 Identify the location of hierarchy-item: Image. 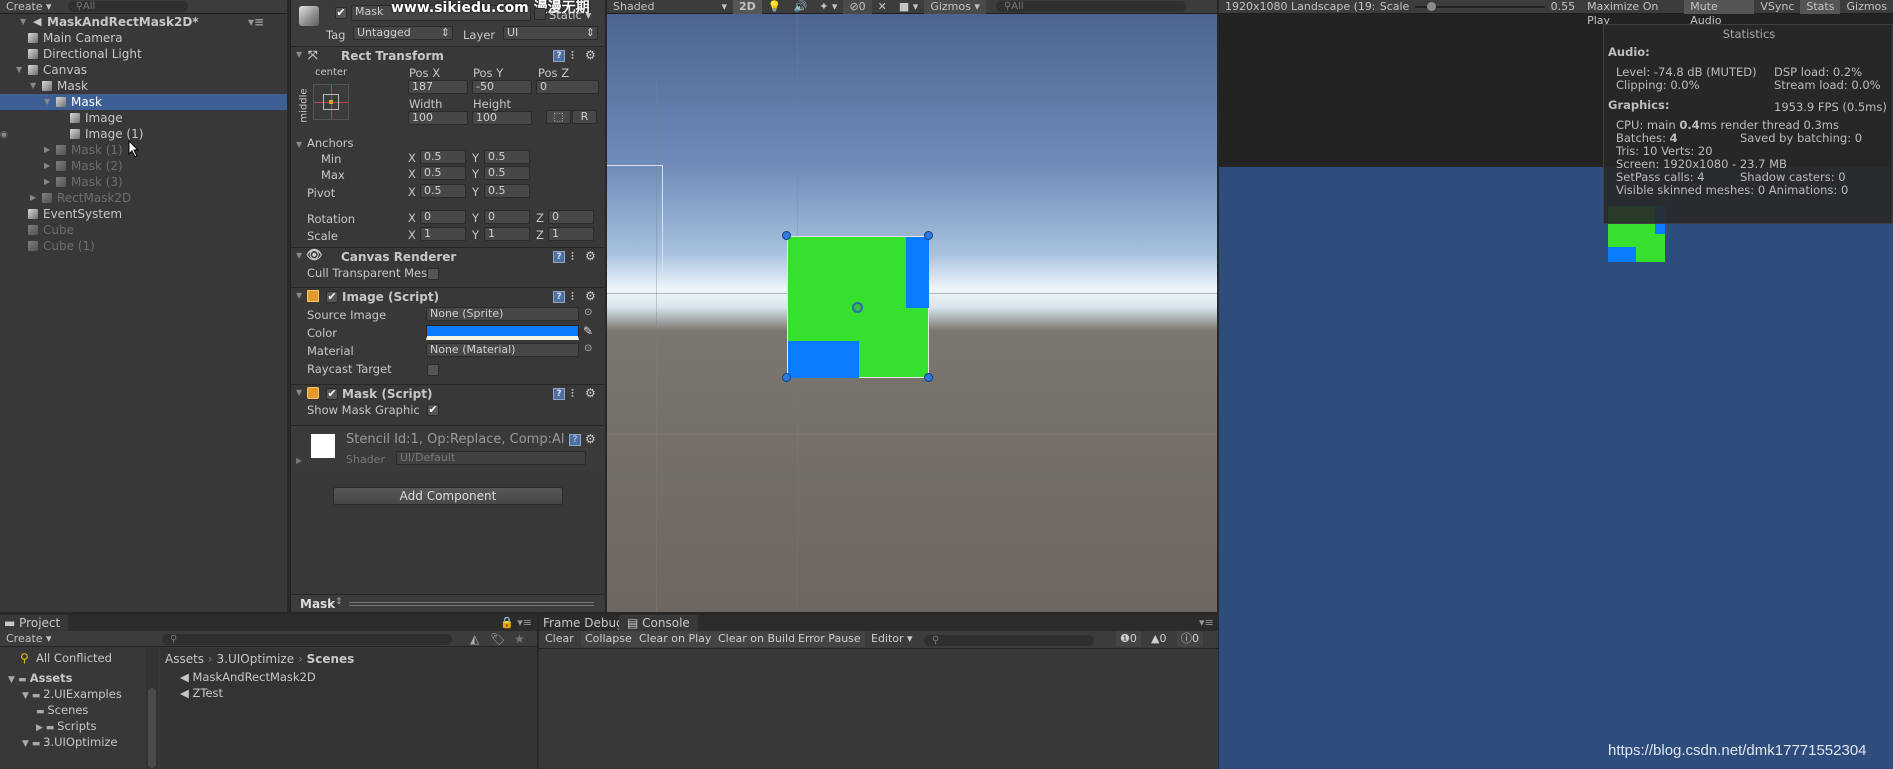
(143, 118).